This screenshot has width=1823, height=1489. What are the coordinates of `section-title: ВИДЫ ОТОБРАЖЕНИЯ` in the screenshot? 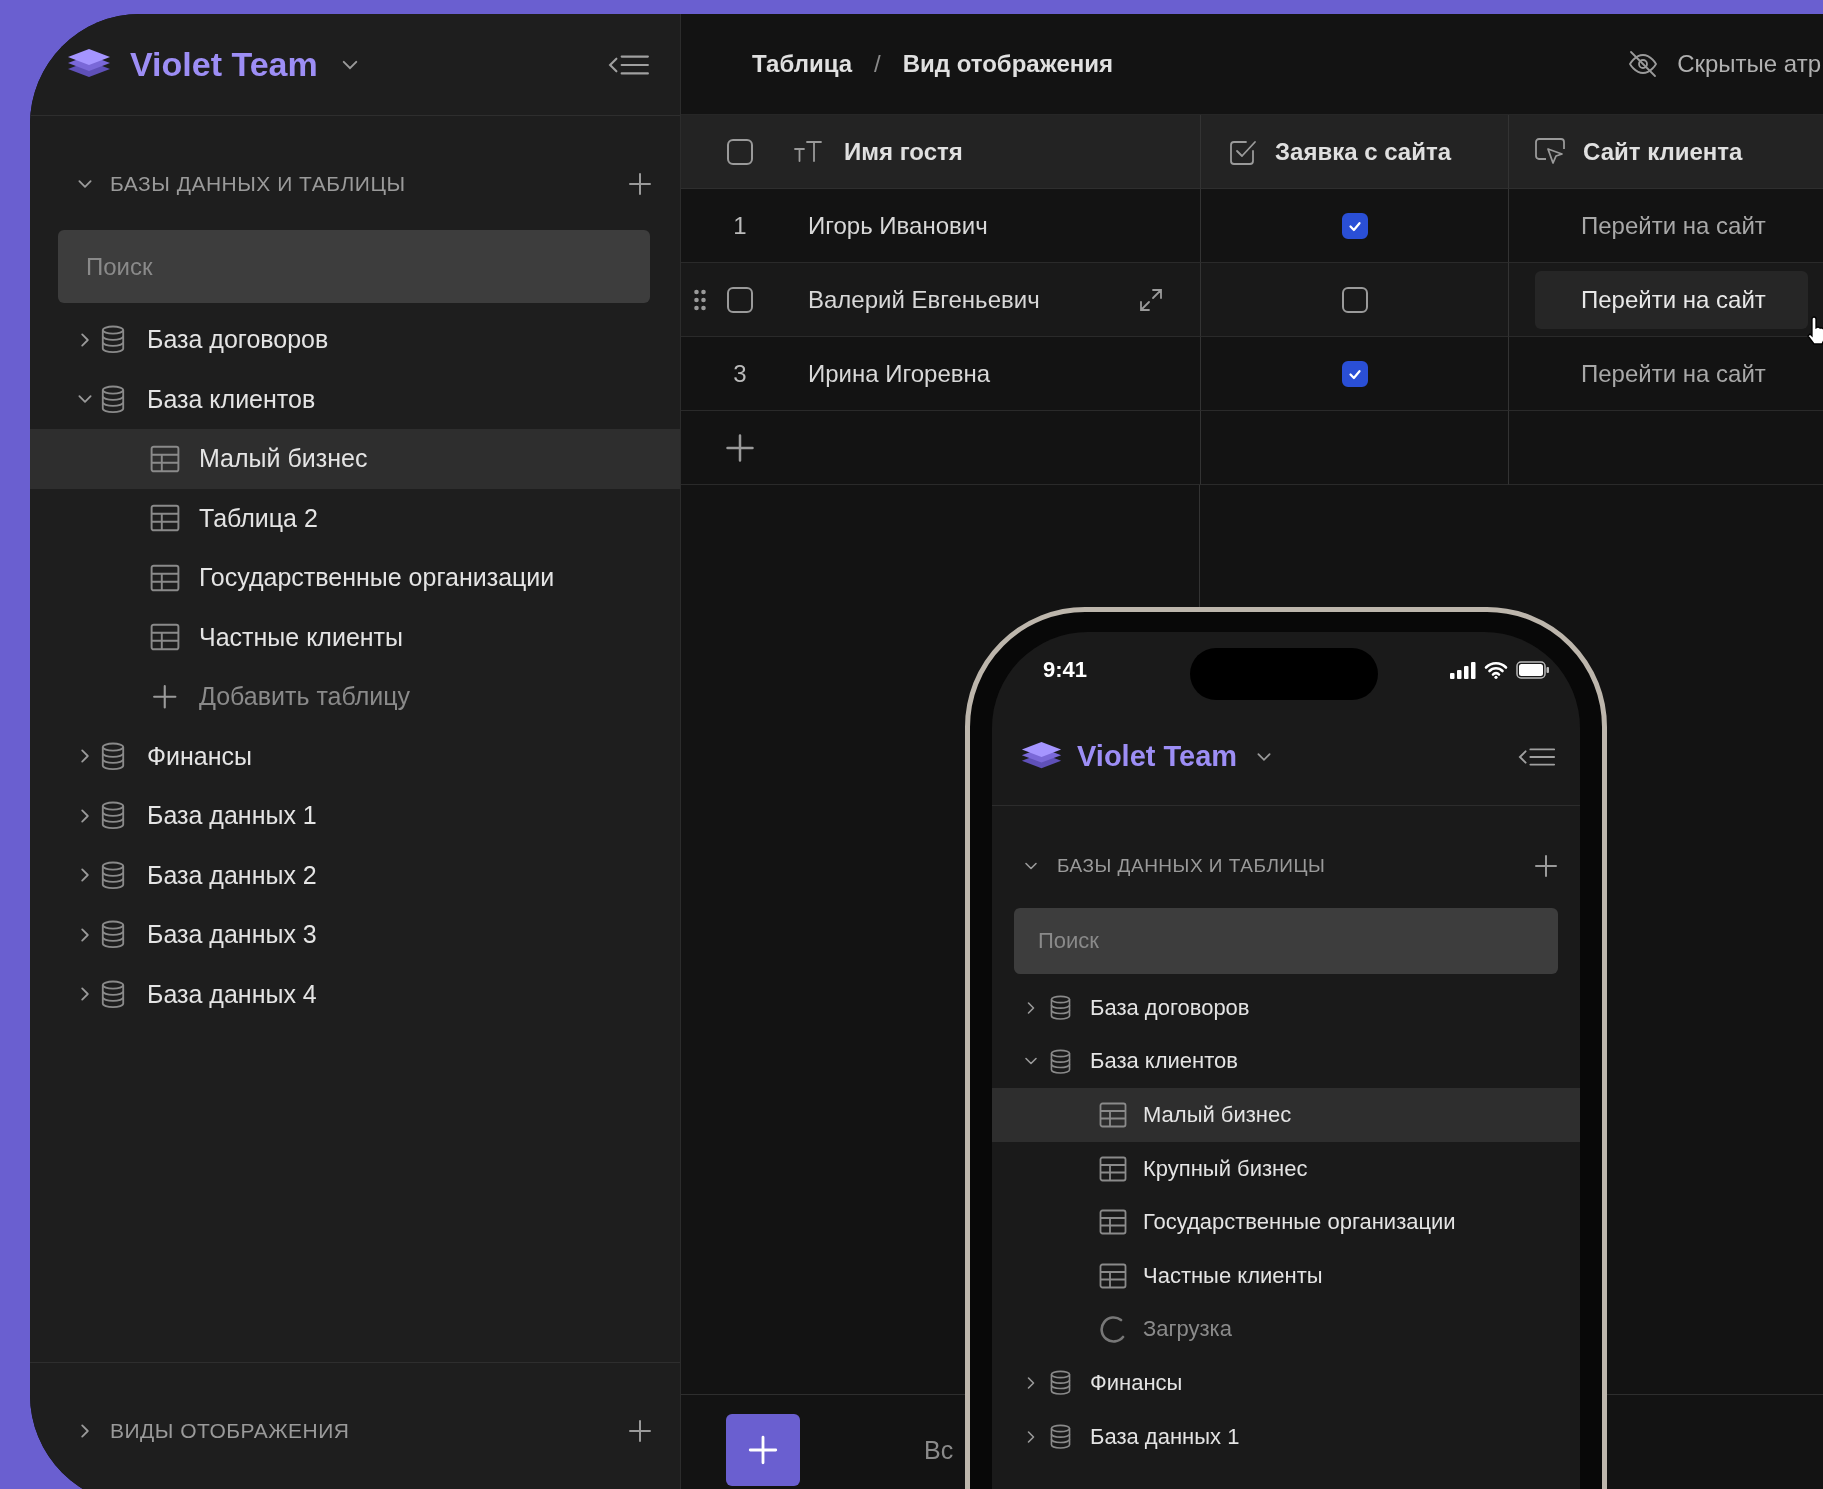 It's located at (230, 1431).